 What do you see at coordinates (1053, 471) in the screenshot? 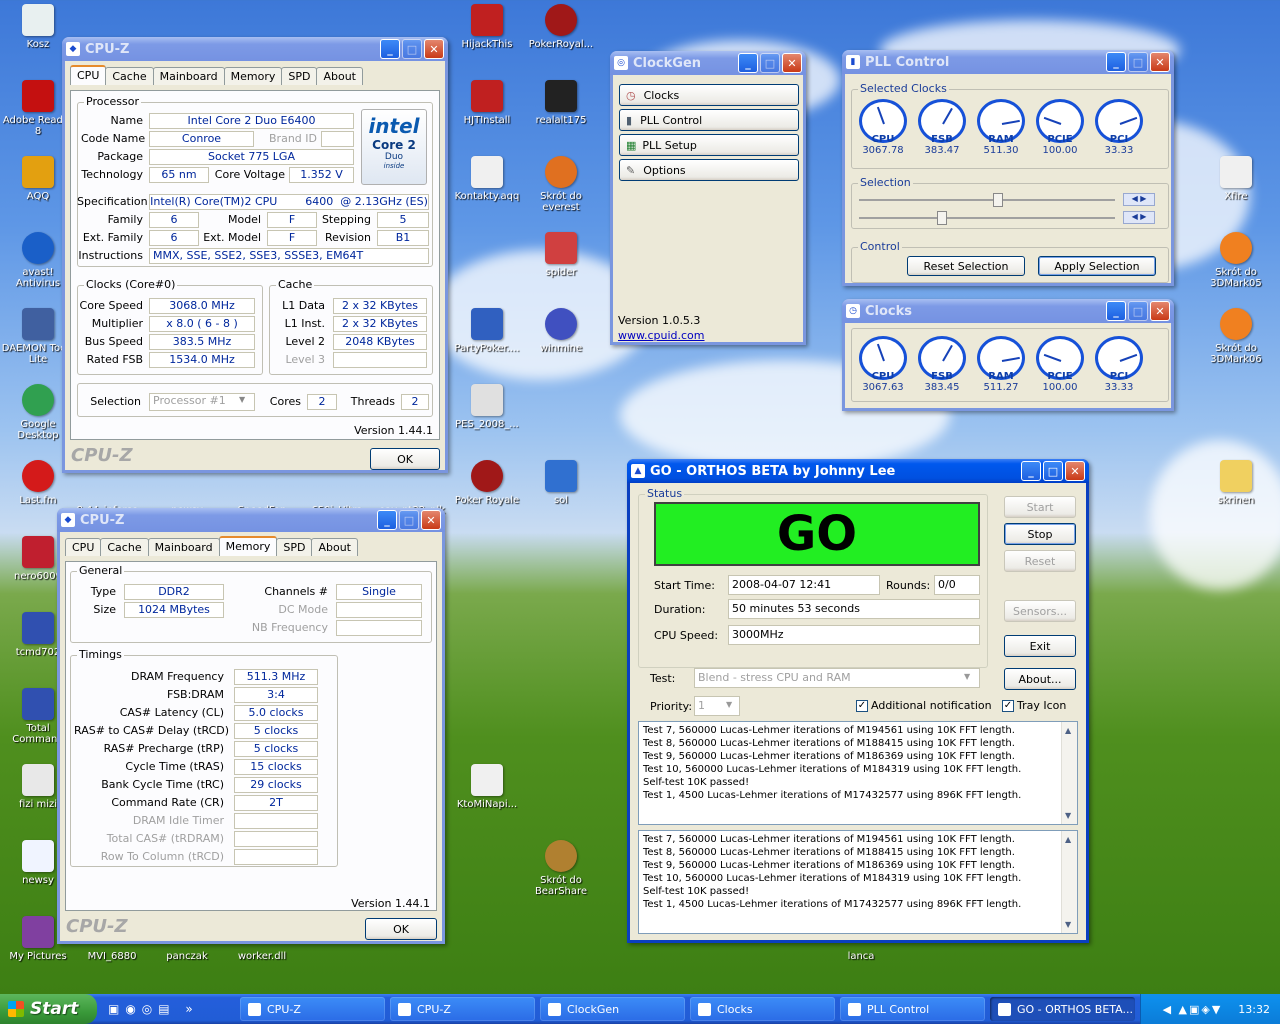
I see `maximize-button: □` at bounding box center [1053, 471].